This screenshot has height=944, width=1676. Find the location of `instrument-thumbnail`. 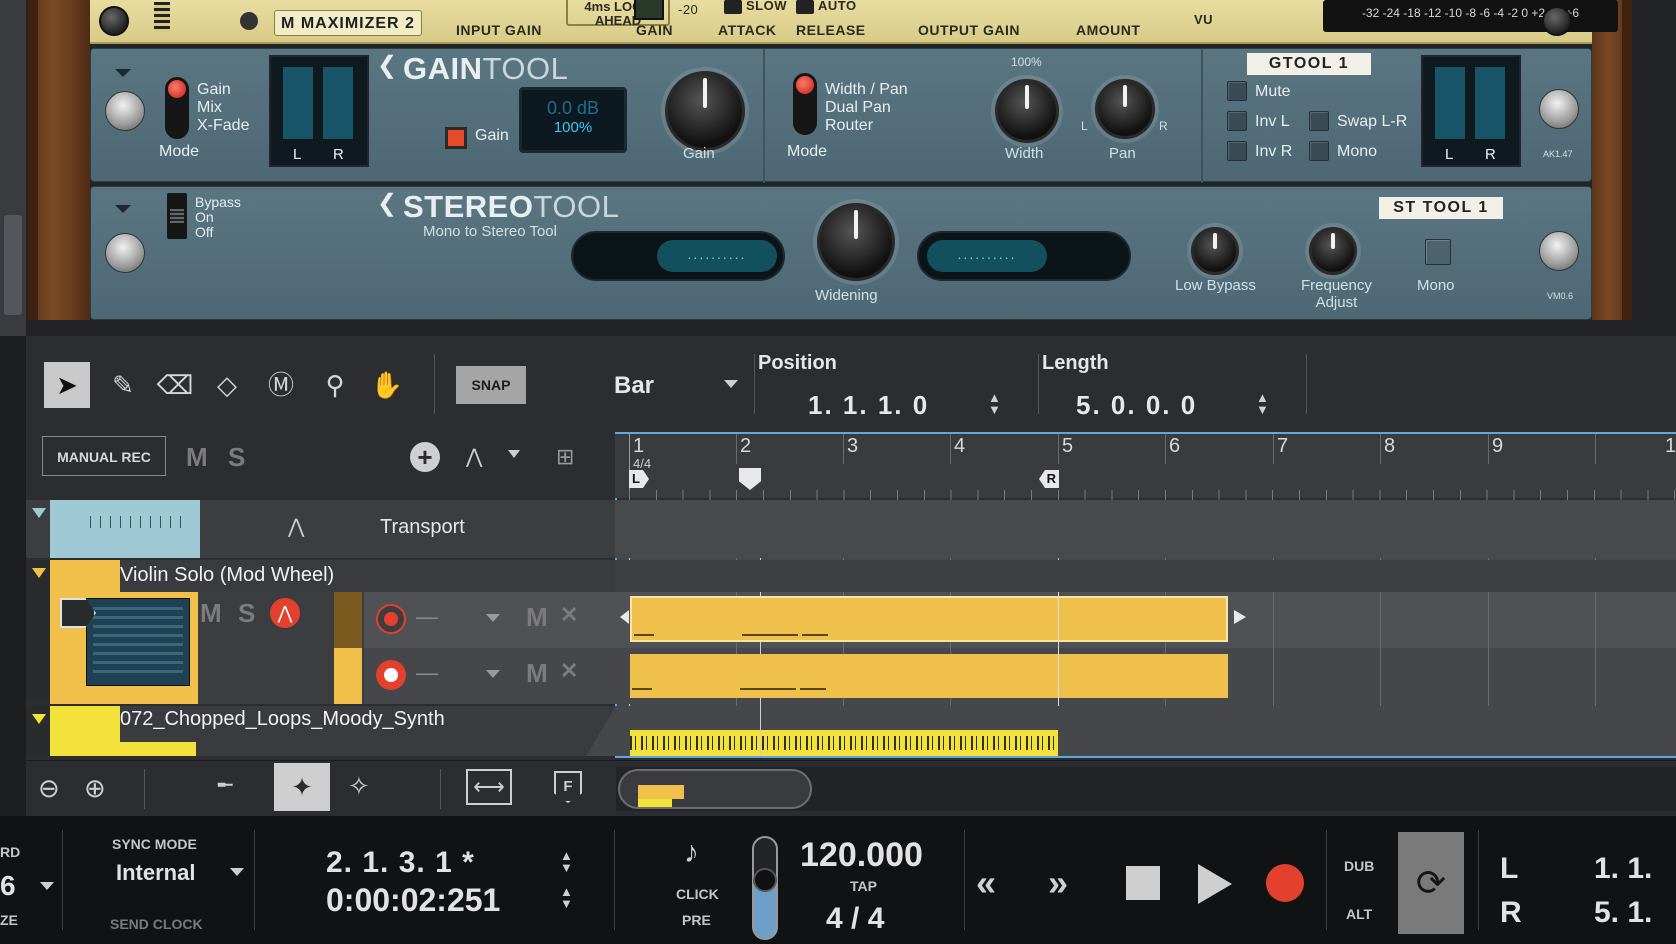

instrument-thumbnail is located at coordinates (138, 642).